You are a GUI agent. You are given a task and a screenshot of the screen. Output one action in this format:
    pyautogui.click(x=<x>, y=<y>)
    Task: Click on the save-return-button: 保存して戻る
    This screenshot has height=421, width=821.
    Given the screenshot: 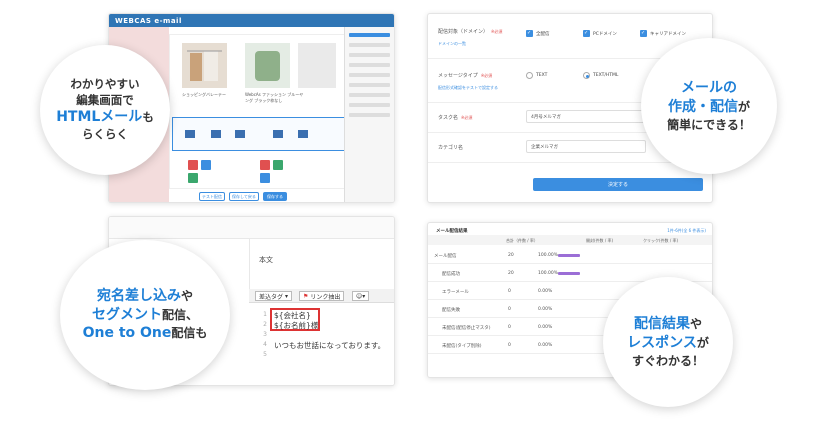 What is the action you would take?
    pyautogui.click(x=244, y=196)
    